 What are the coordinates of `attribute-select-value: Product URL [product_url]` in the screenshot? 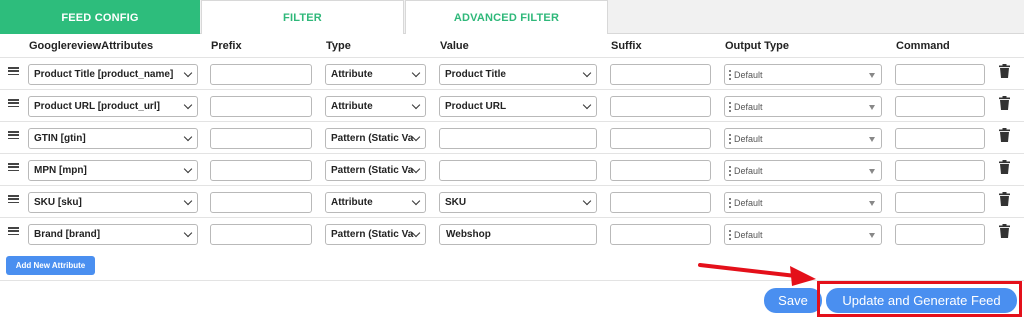 It's located at (97, 106).